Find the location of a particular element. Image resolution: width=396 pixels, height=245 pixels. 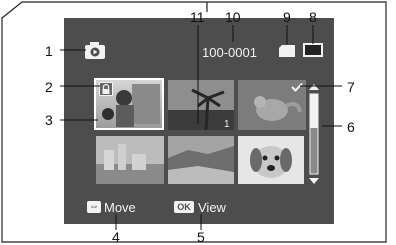

callout-2: 2 is located at coordinates (49, 87).